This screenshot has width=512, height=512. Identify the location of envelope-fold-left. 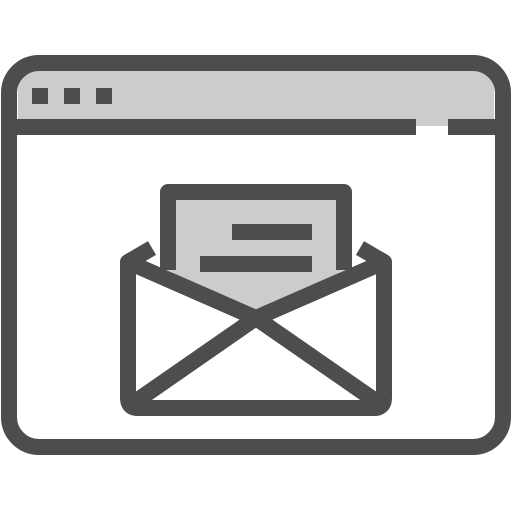
(194, 361).